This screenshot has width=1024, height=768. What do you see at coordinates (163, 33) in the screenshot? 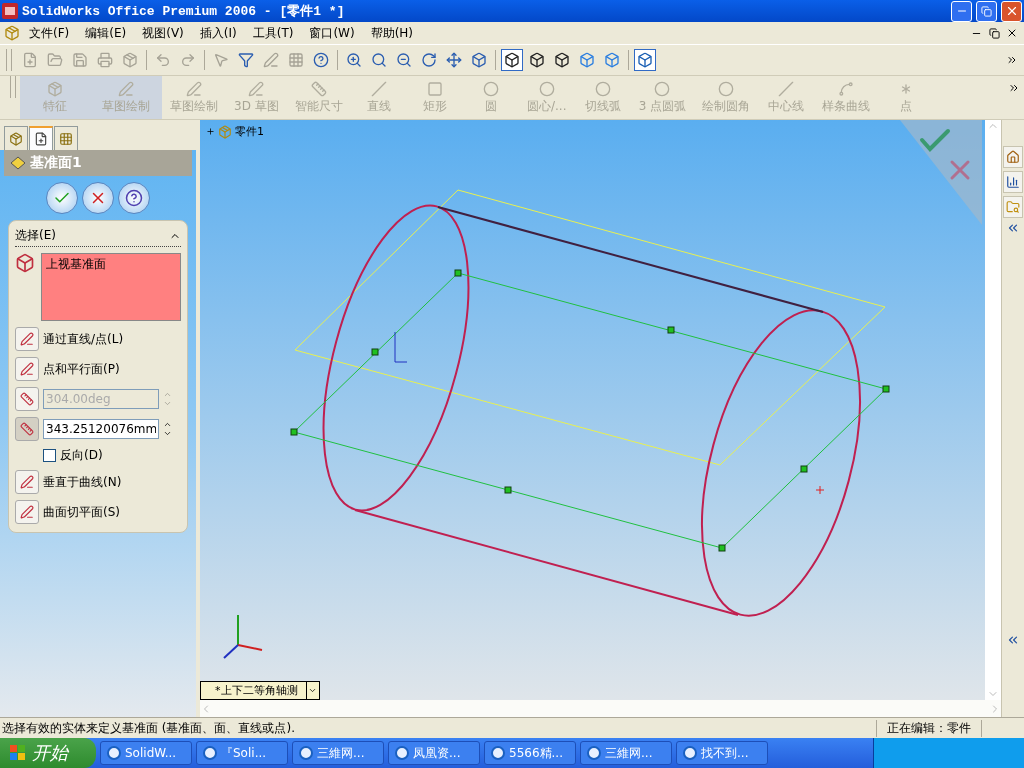
I see `menu-item: 视图(V)` at bounding box center [163, 33].